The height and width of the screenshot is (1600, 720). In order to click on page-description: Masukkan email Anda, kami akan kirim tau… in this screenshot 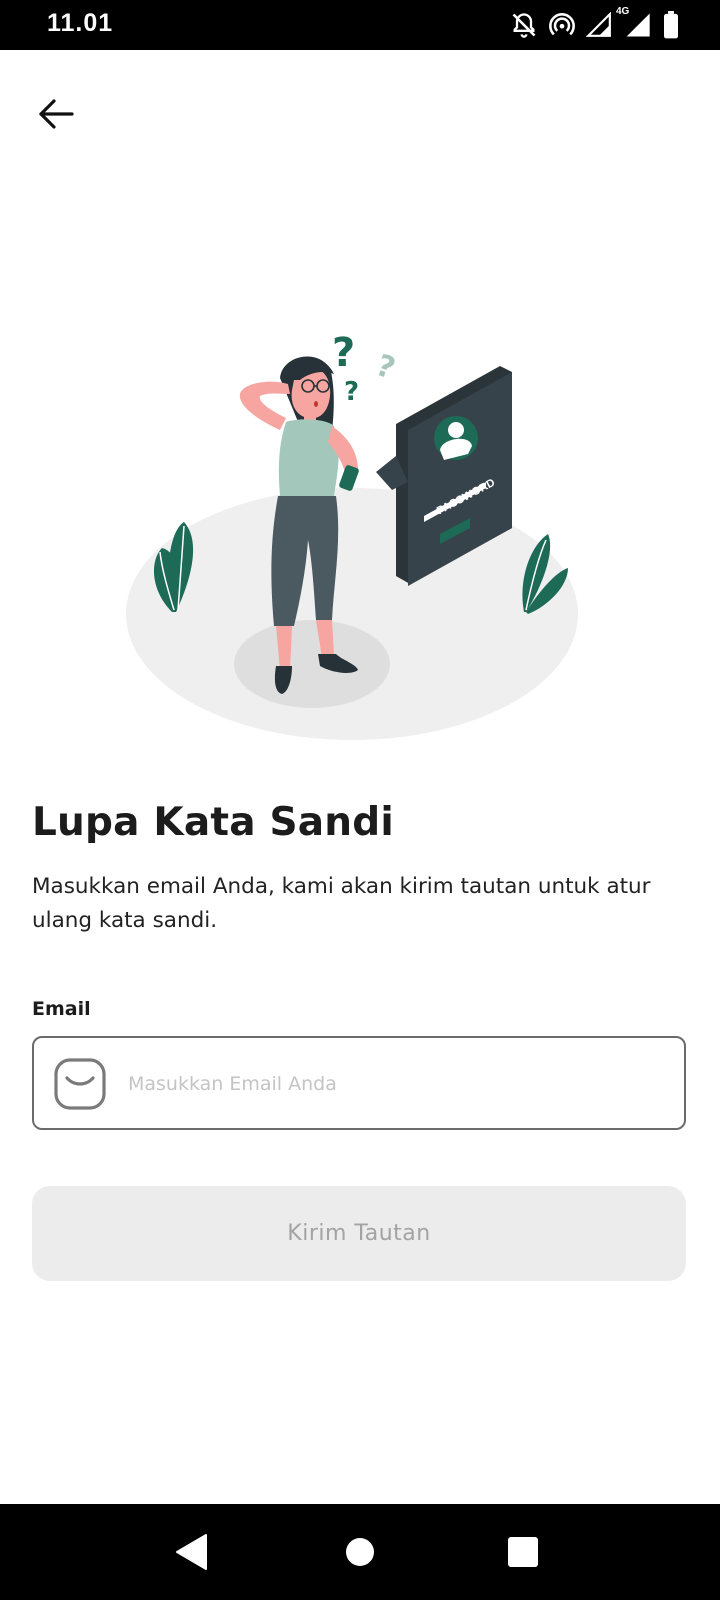, I will do `click(341, 903)`.